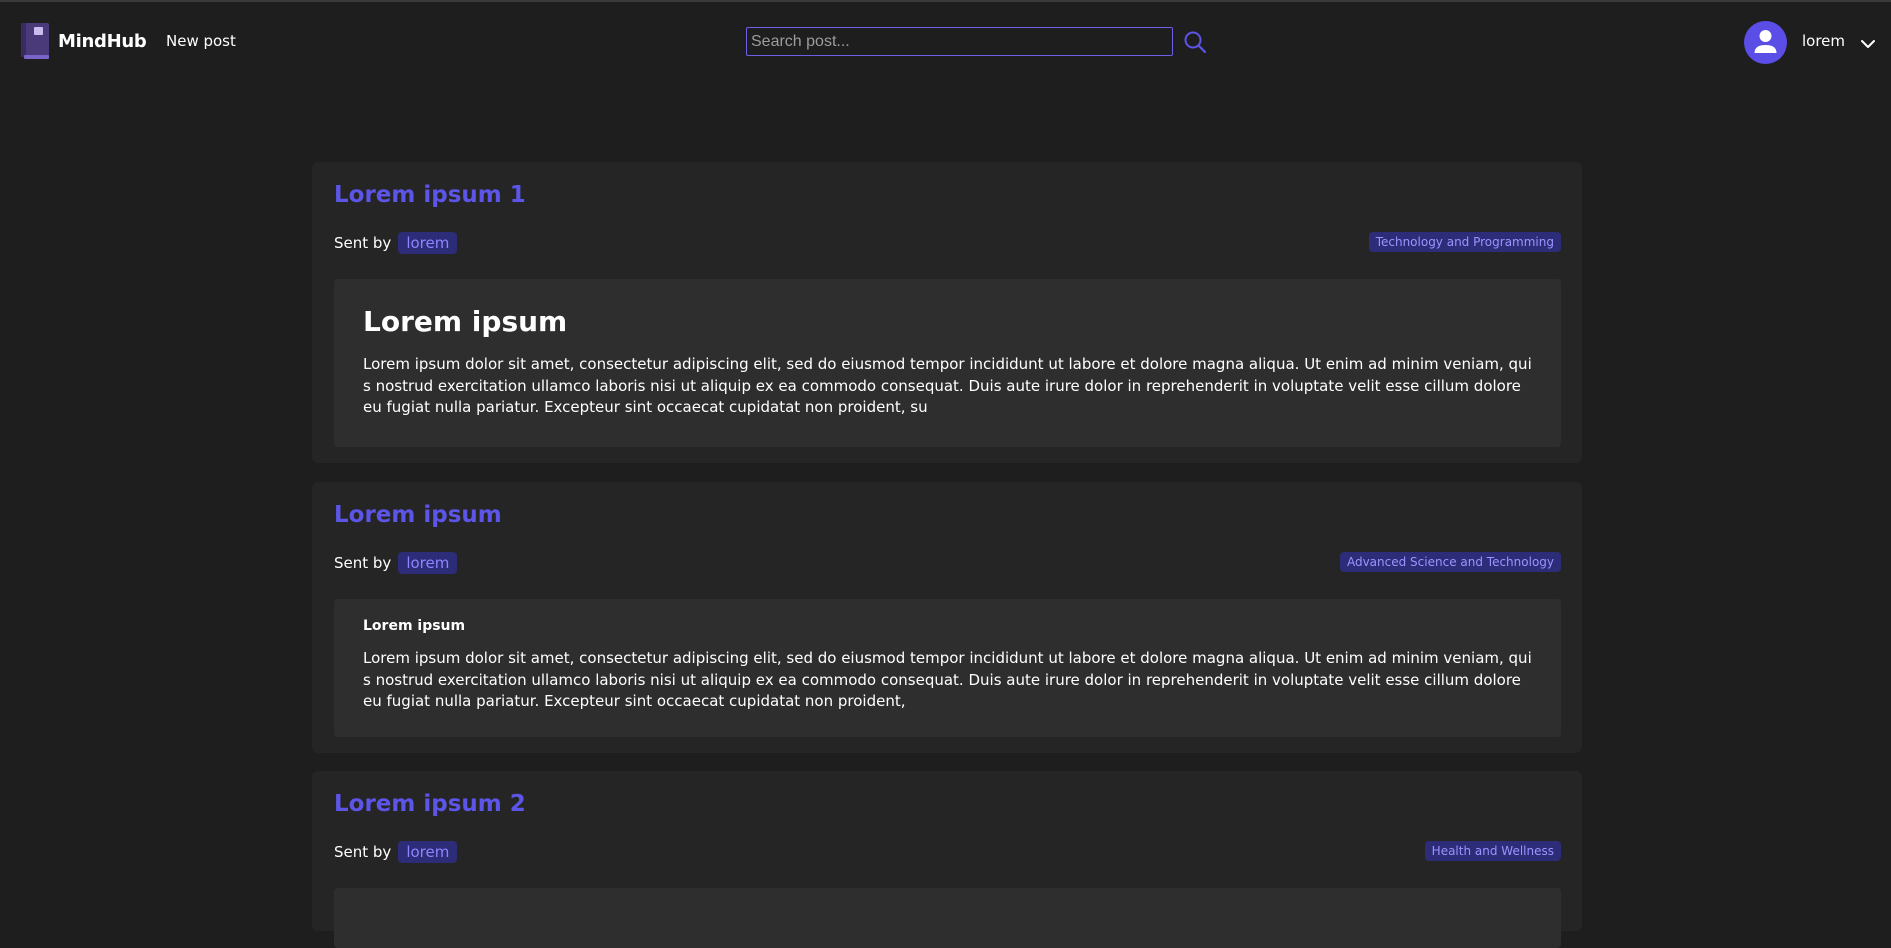 The width and height of the screenshot is (1891, 948). I want to click on post-content, so click(947, 918).